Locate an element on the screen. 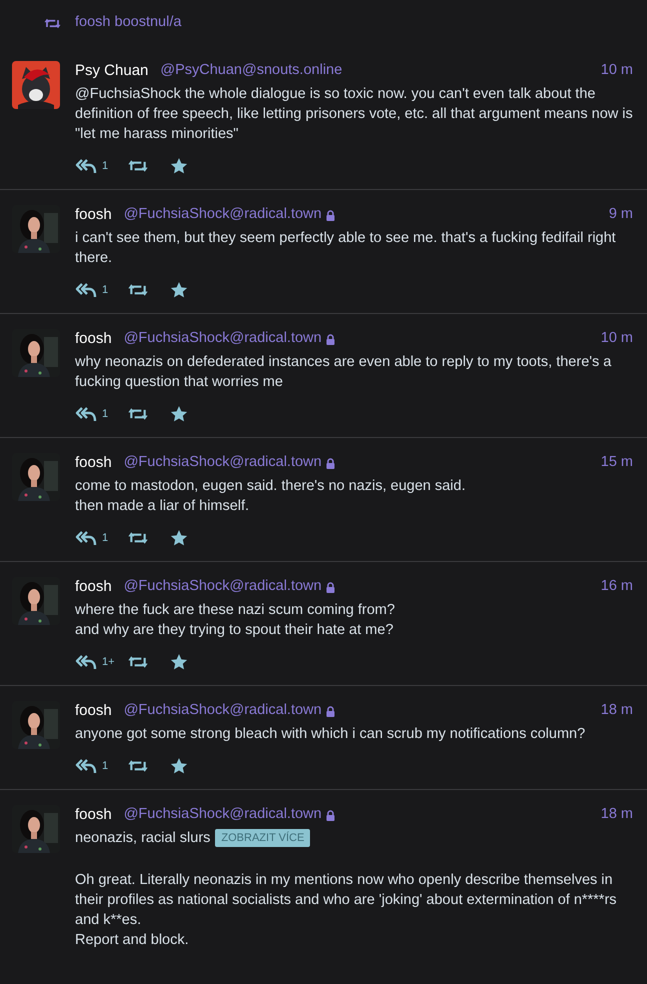 The height and width of the screenshot is (984, 647). account-handle: @PsyChuan@snouts.online is located at coordinates (251, 71).